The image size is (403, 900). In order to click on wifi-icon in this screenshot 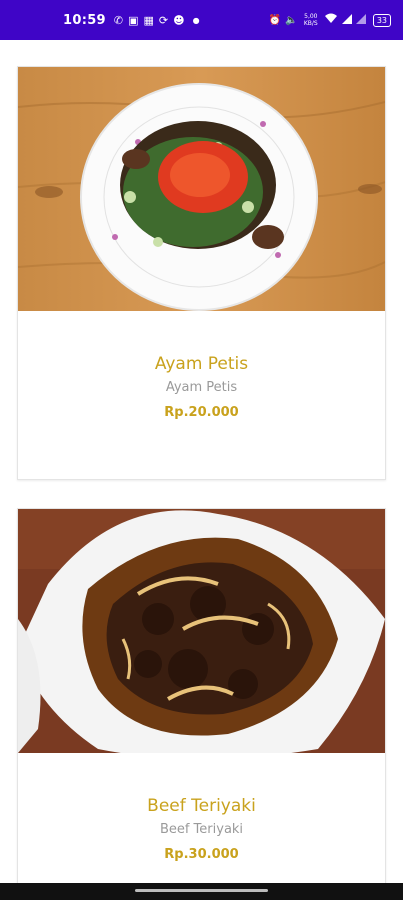, I will do `click(331, 20)`.